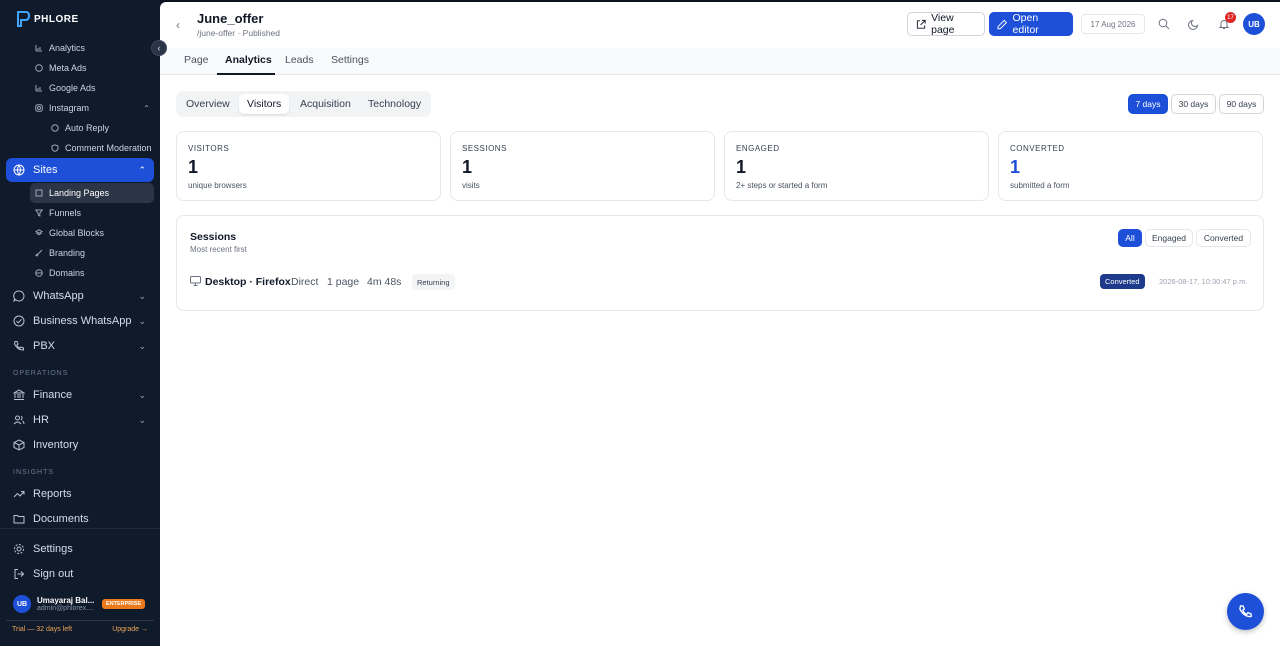 Image resolution: width=1280 pixels, height=646 pixels. I want to click on status-badge: Converted, so click(1122, 281).